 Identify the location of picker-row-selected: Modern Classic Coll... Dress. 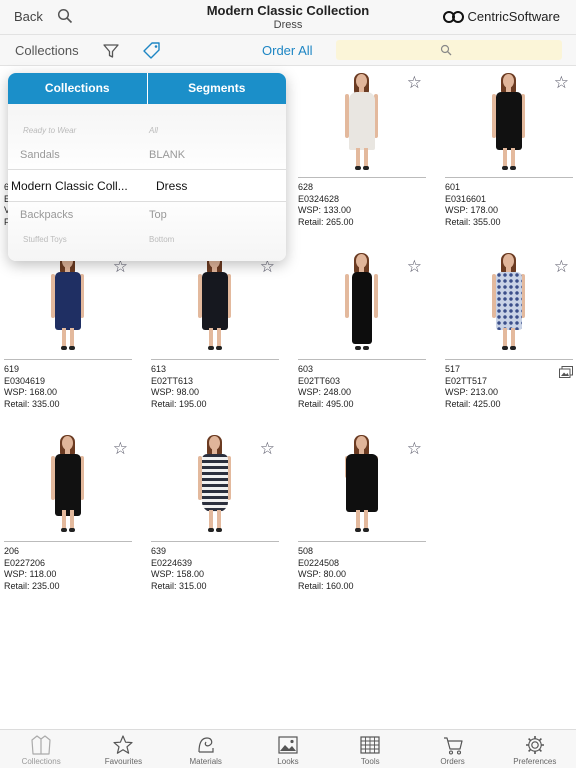
(147, 194).